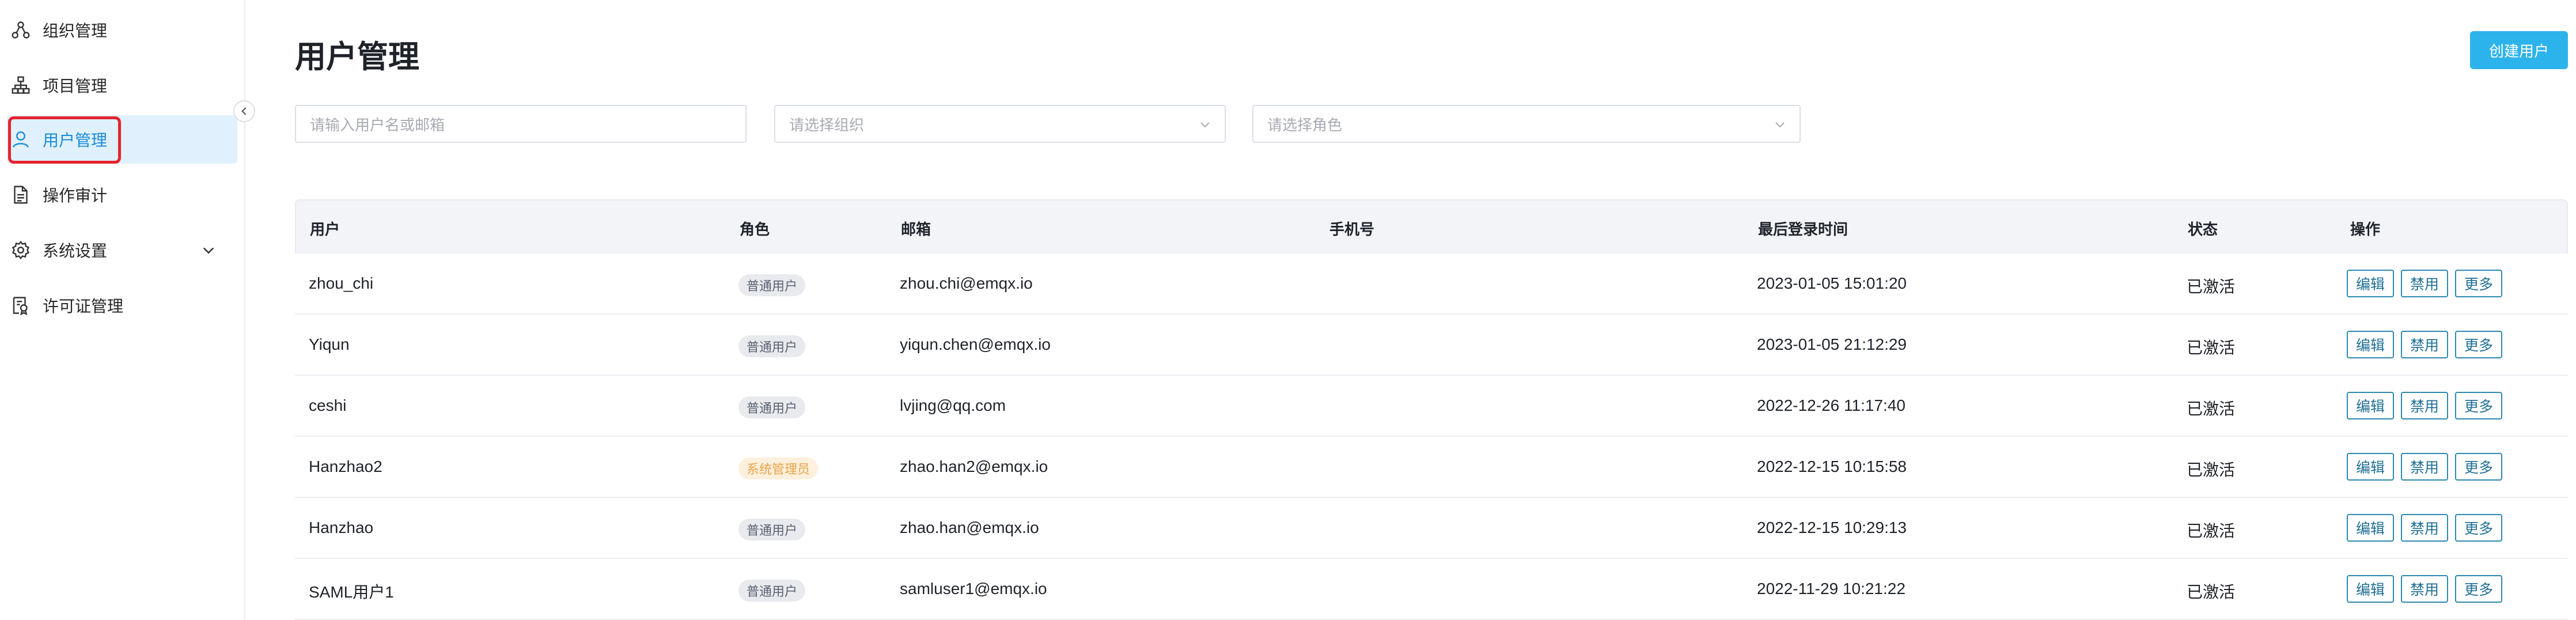 This screenshot has height=620, width=2576. What do you see at coordinates (75, 86) in the screenshot?
I see `sidebar-item-label: 项目管理` at bounding box center [75, 86].